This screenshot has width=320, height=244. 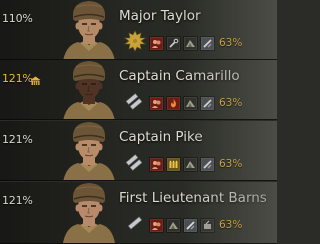 What do you see at coordinates (207, 225) in the screenshot?
I see `radio-icon` at bounding box center [207, 225].